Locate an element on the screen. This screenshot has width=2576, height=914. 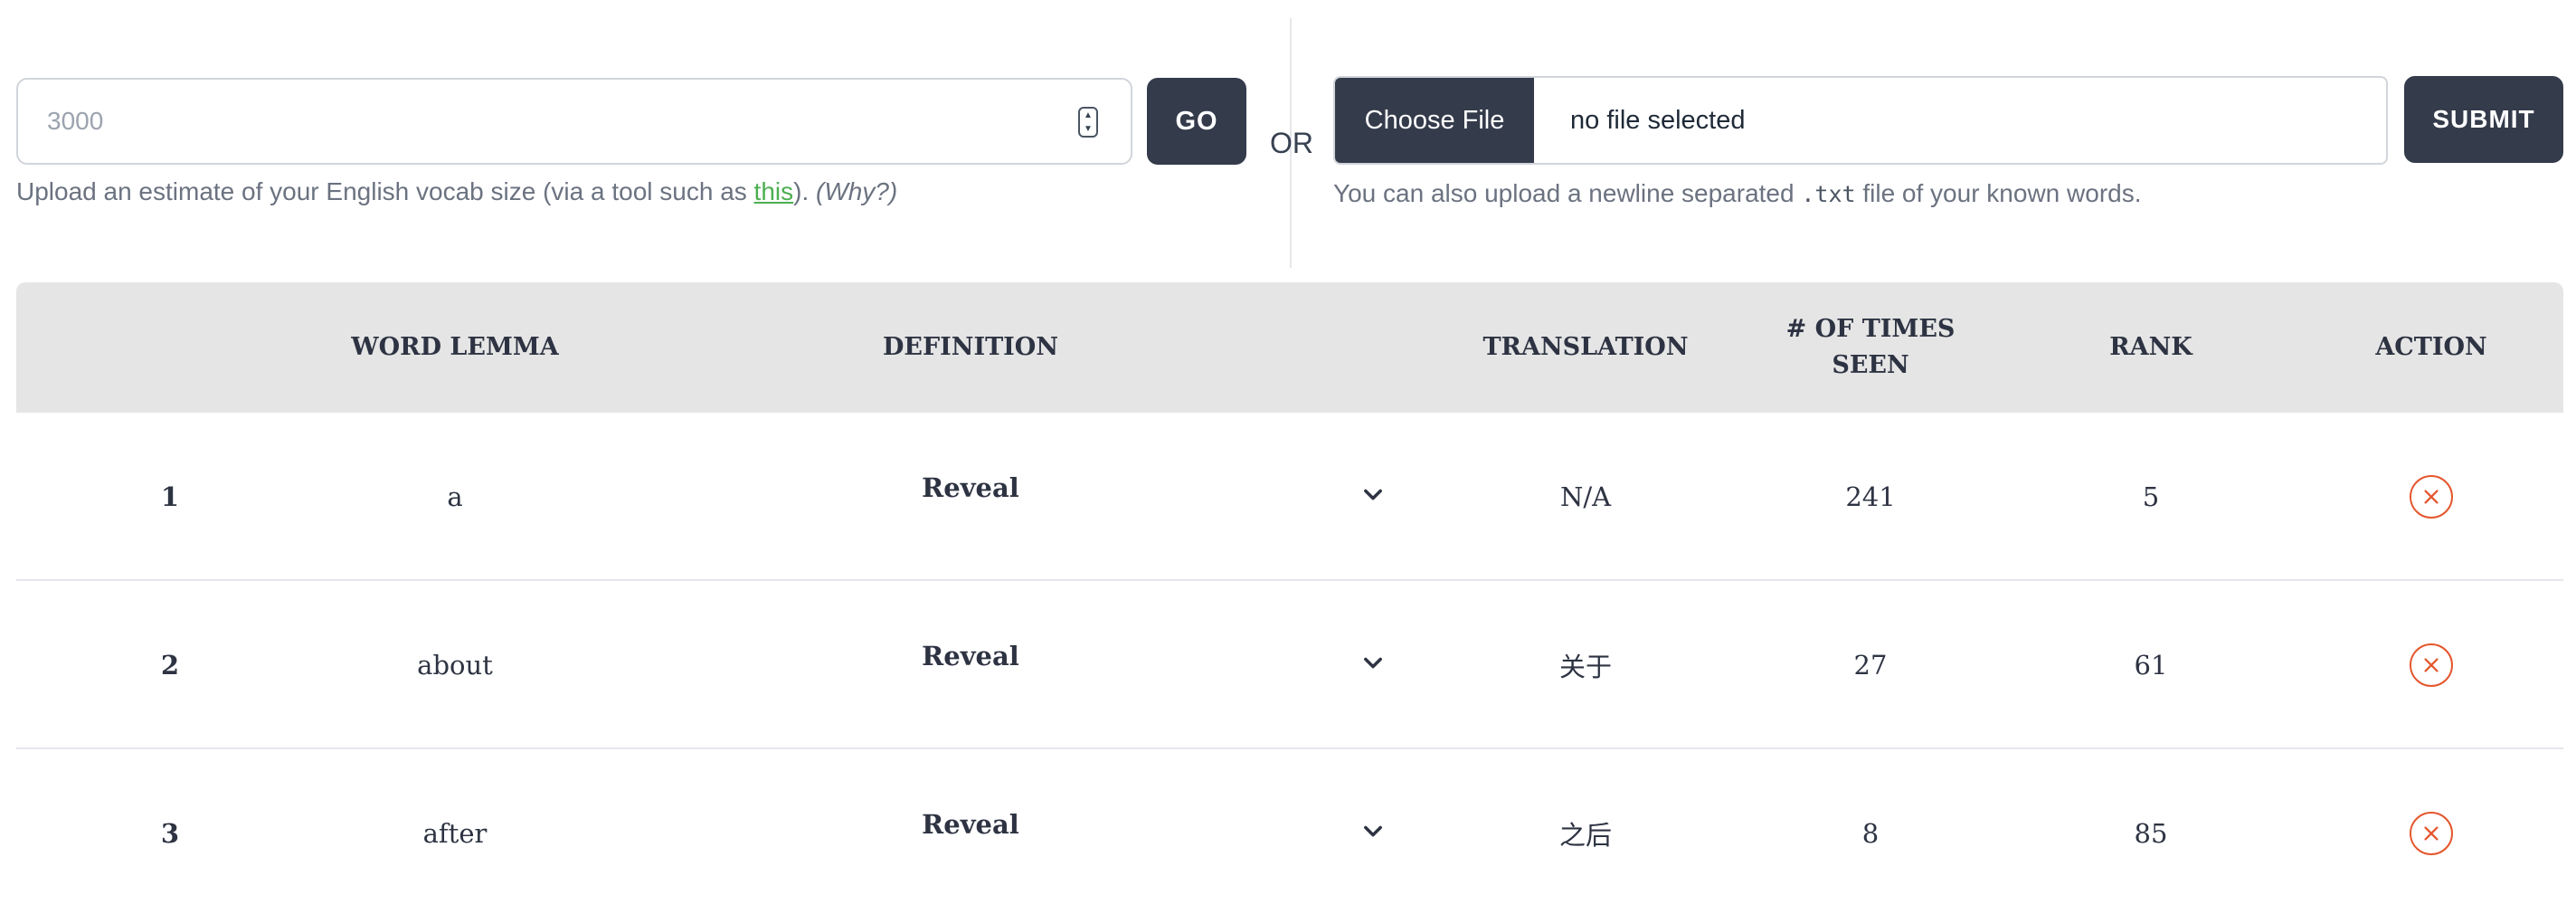
header-word-lemma: WORD LEMMA is located at coordinates (455, 347).